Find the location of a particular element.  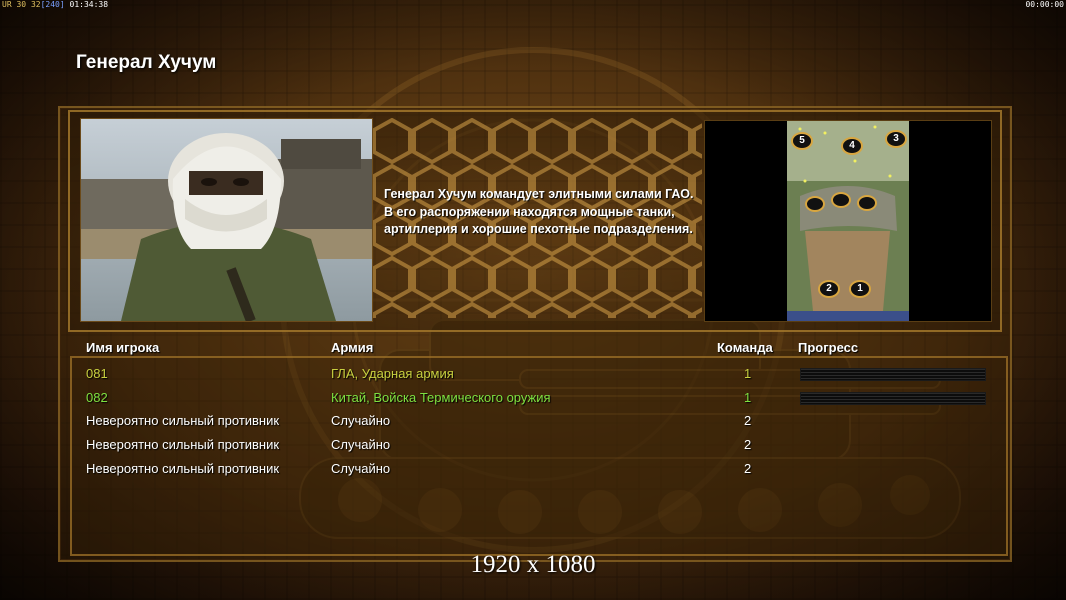

general-portrait is located at coordinates (226, 220).